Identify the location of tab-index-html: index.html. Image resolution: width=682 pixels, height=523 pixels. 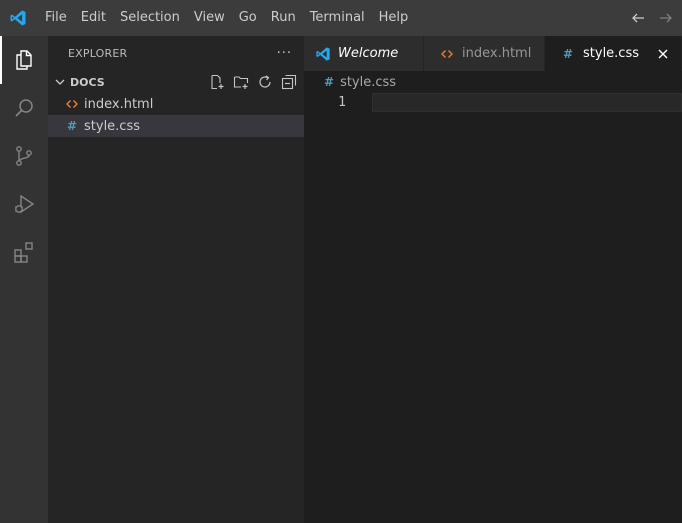
(484, 53).